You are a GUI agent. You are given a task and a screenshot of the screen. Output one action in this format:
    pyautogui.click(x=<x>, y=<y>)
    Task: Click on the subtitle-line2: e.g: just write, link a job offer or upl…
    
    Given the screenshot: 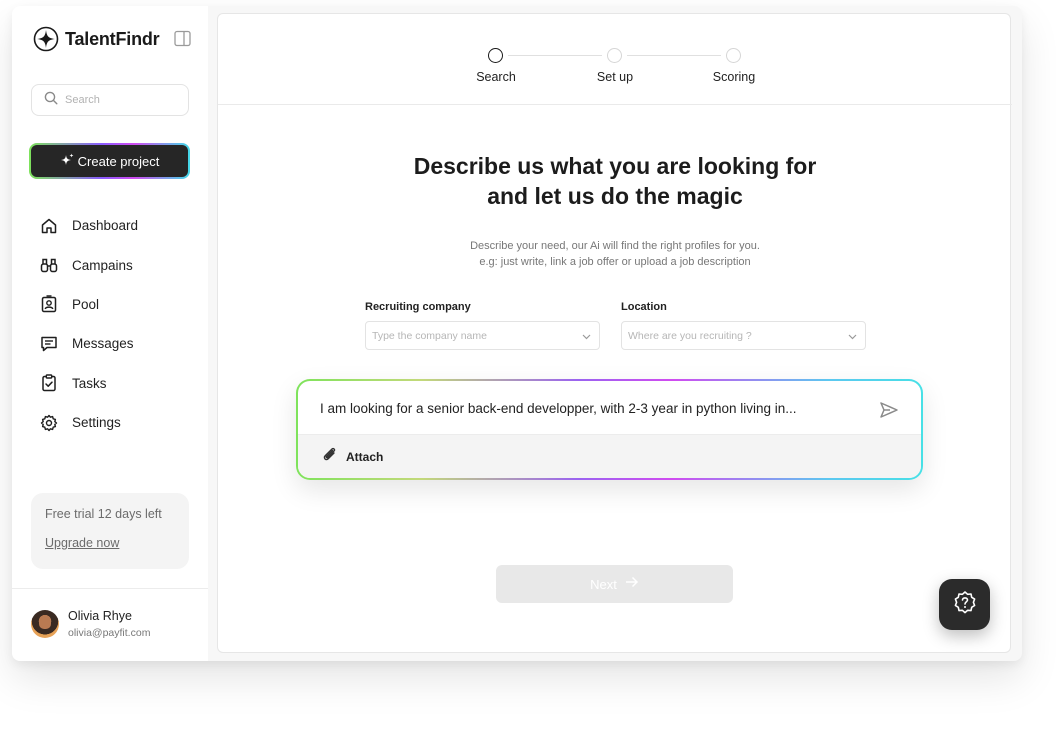 What is the action you would take?
    pyautogui.click(x=615, y=262)
    